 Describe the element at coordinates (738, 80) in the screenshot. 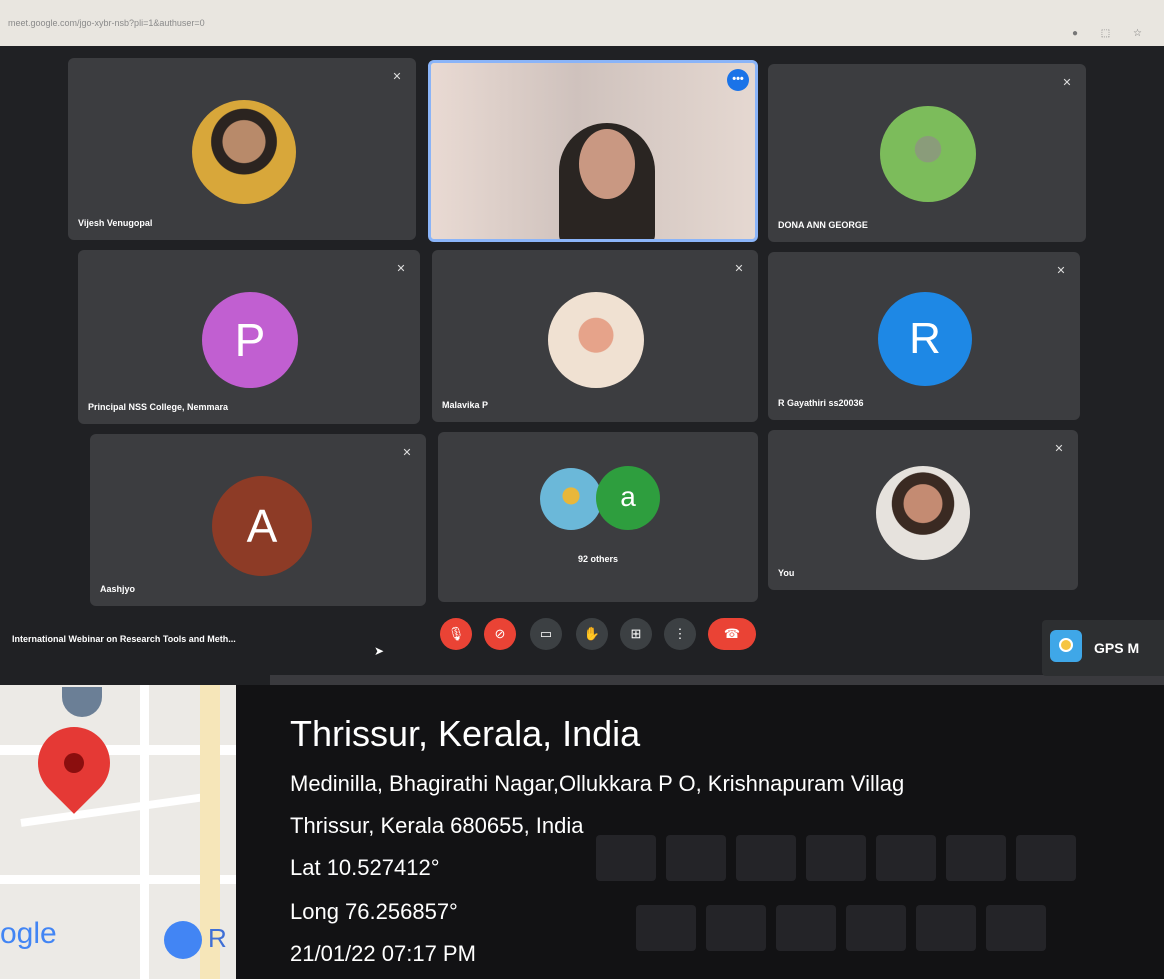

I see `more-options-icon: •••` at that location.